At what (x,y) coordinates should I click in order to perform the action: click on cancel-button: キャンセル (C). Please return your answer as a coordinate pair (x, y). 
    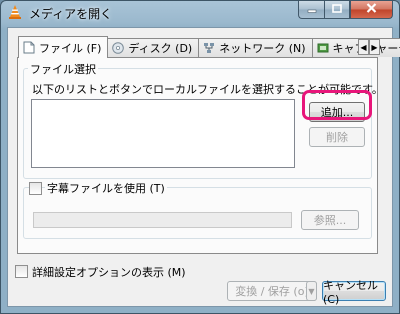
    Looking at the image, I should click on (354, 292).